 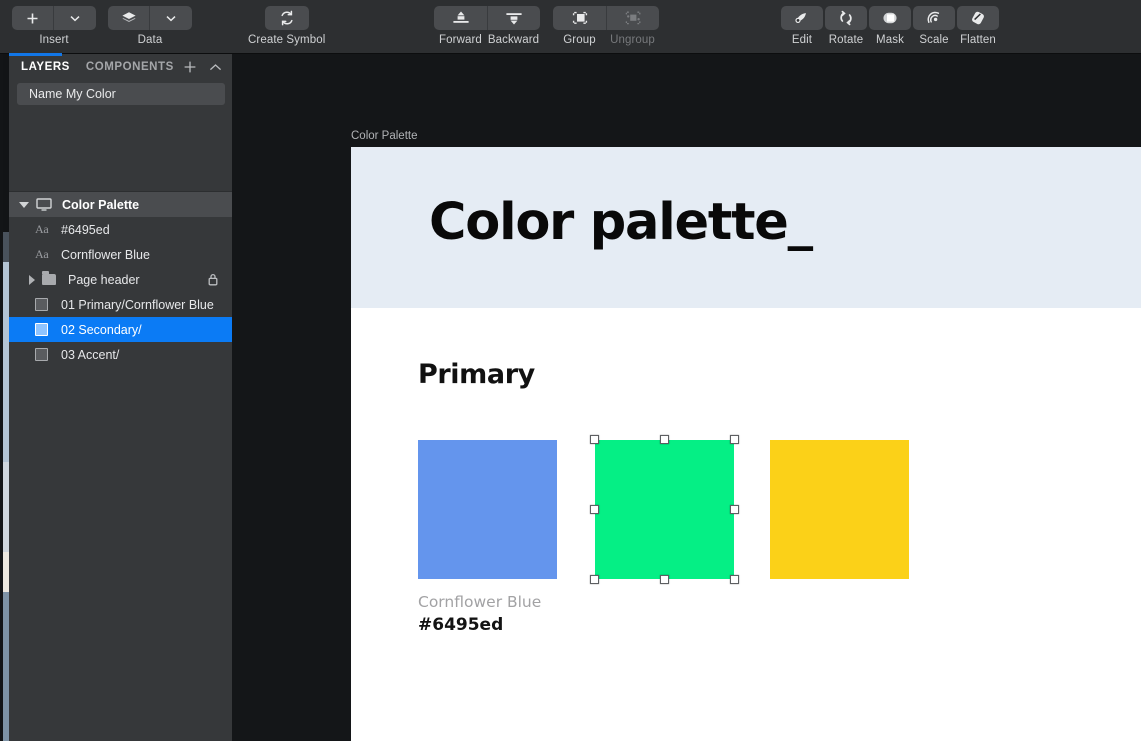 I want to click on layer-label: 02 Secondary/, so click(x=101, y=329).